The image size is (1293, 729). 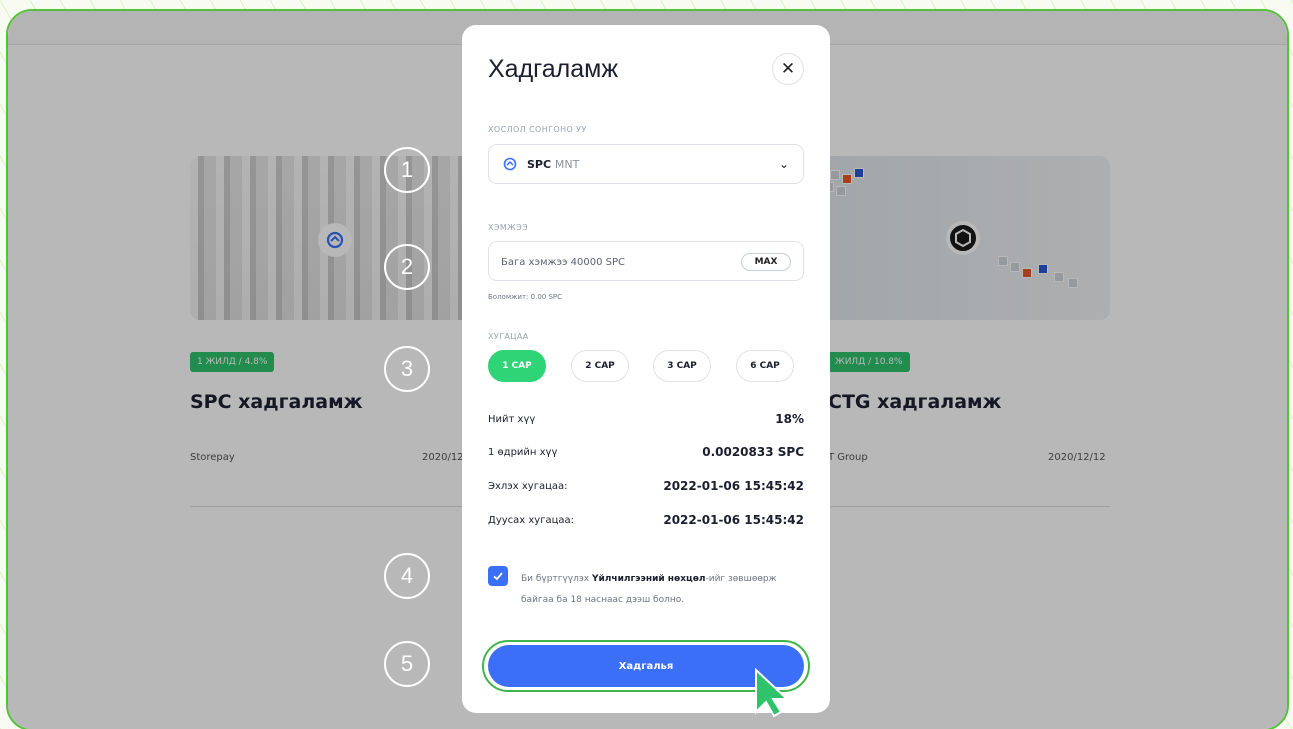 What do you see at coordinates (510, 164) in the screenshot?
I see `spc-coin-icon` at bounding box center [510, 164].